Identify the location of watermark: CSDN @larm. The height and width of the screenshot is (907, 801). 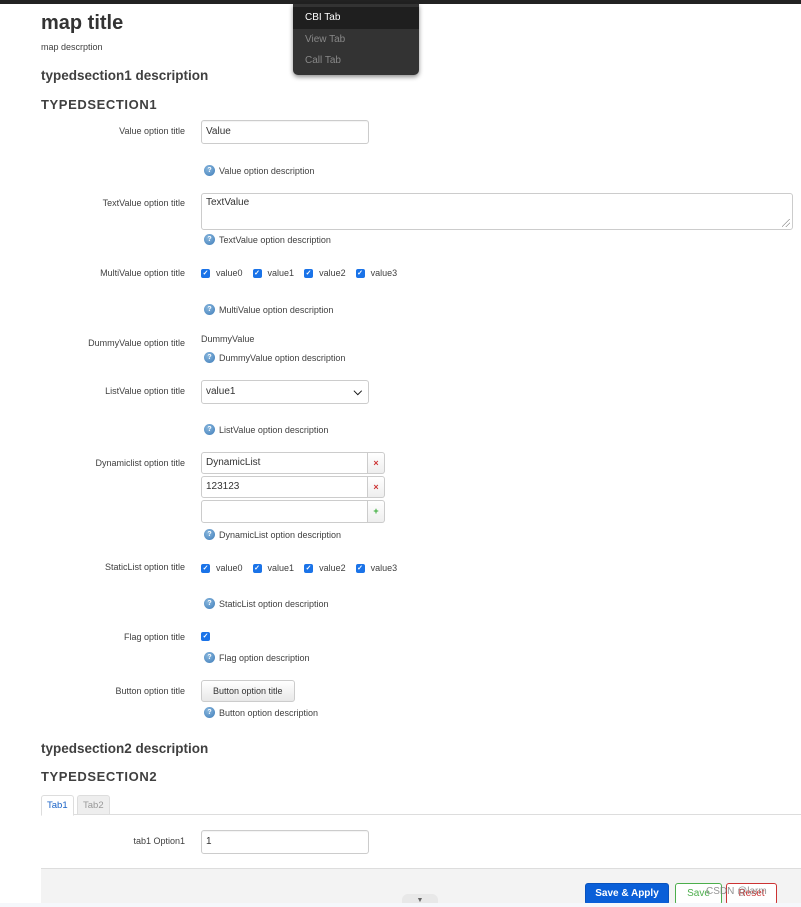
(736, 891).